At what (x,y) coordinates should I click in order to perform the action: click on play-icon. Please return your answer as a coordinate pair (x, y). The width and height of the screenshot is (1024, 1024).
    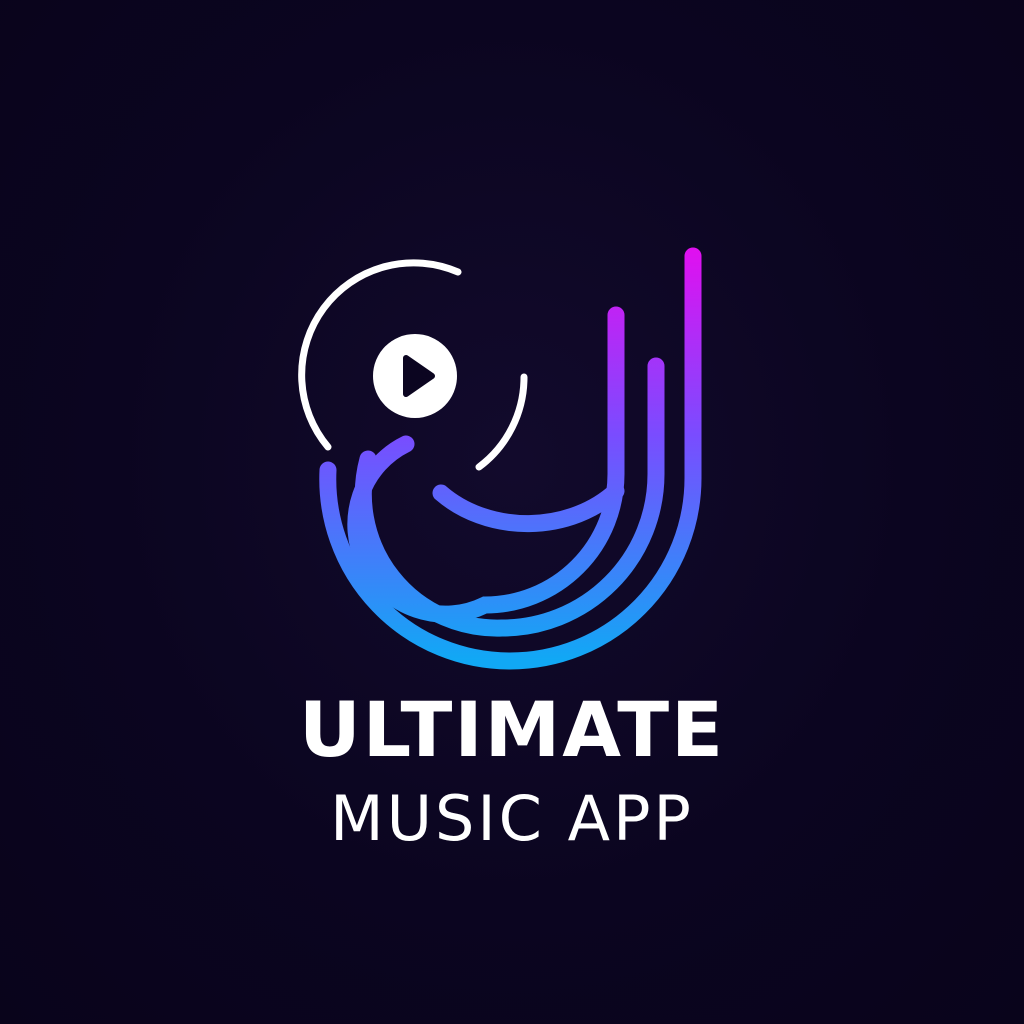
    Looking at the image, I should click on (415, 376).